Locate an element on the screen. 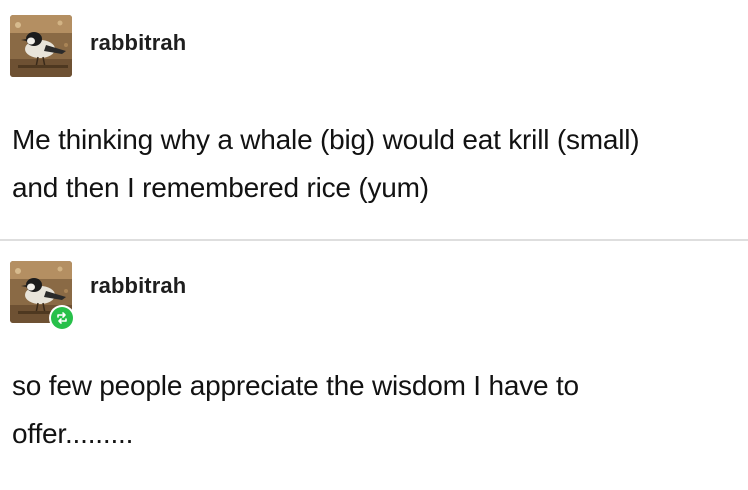  reblog-badge is located at coordinates (62, 318).